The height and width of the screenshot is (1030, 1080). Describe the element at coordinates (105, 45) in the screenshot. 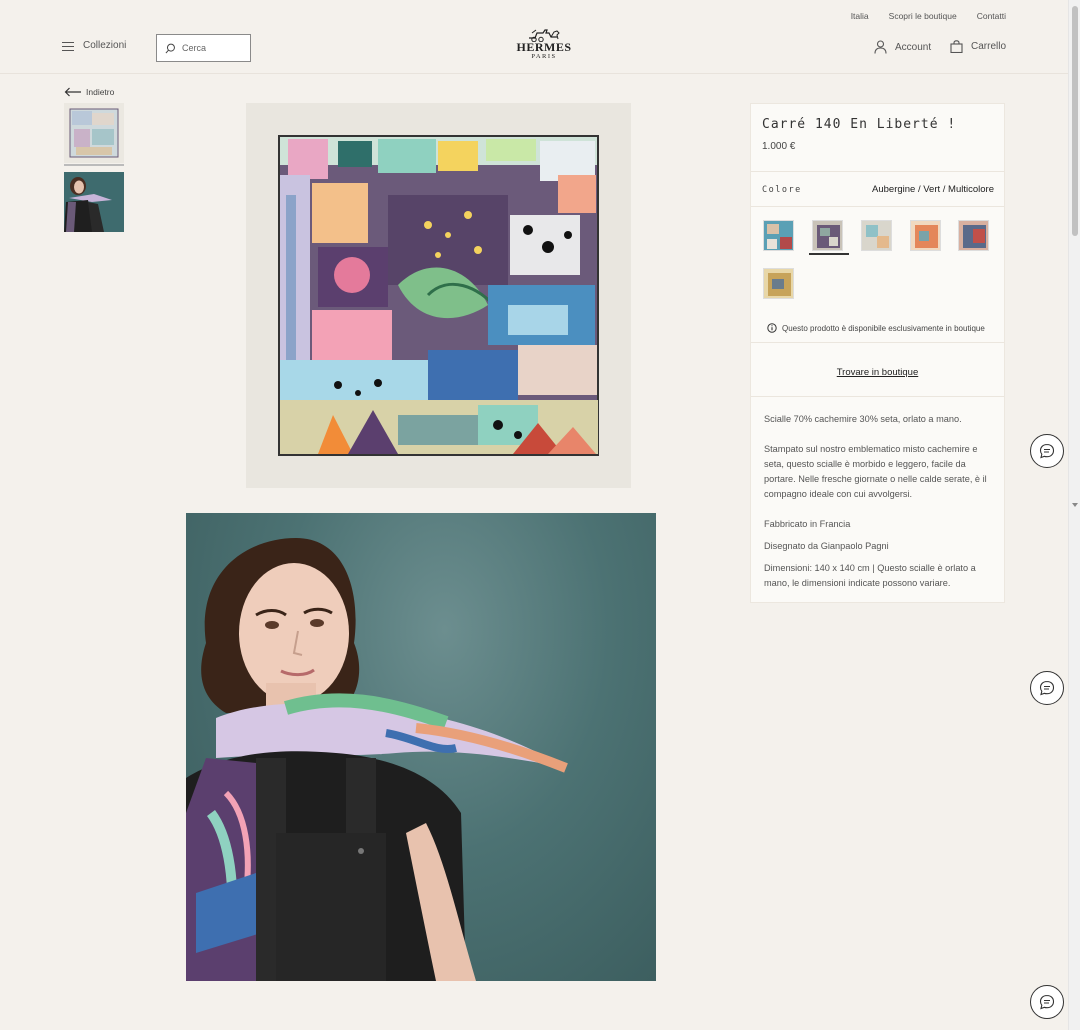

I see `collections-label: Collezioni` at that location.